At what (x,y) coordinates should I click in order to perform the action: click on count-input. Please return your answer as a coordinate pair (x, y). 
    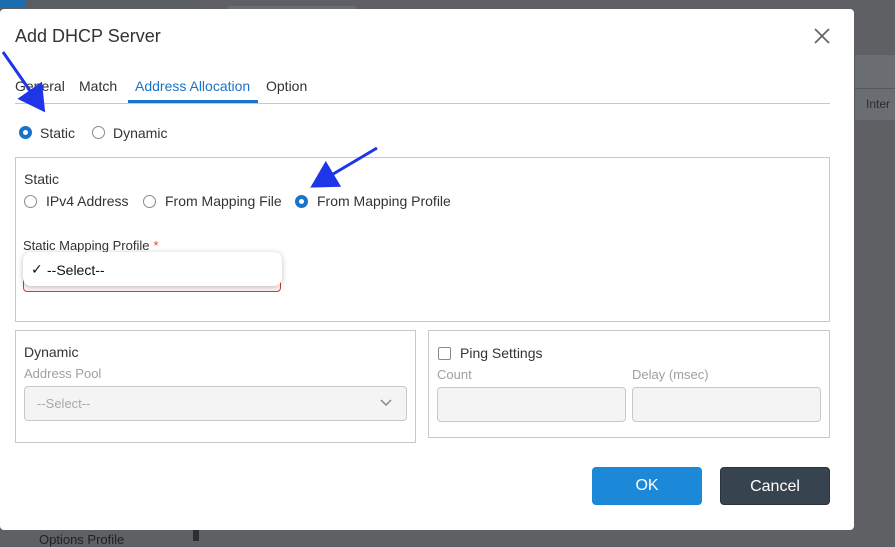
    Looking at the image, I should click on (531, 404).